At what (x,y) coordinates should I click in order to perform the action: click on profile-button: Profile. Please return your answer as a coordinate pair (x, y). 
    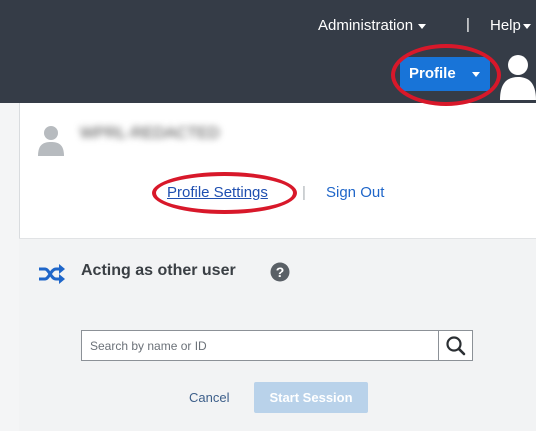
    Looking at the image, I should click on (445, 74).